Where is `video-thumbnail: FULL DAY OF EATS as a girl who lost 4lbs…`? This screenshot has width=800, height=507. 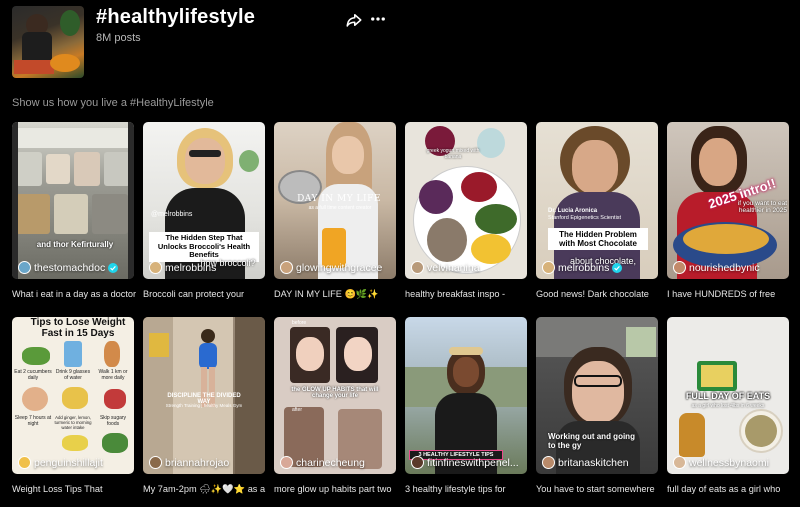
video-thumbnail: FULL DAY OF EATS as a girl who lost 4lbs… is located at coordinates (728, 395).